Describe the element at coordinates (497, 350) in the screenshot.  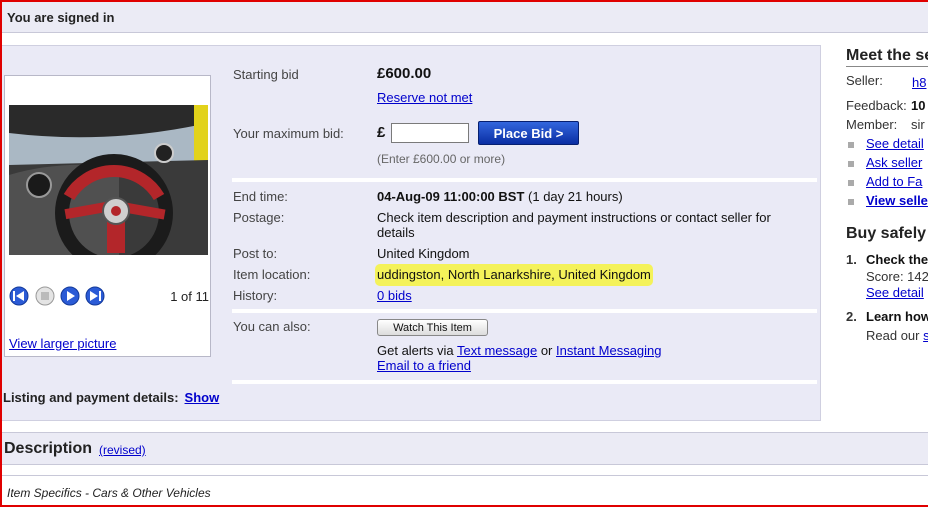
I see `text-message-link: Text message` at that location.